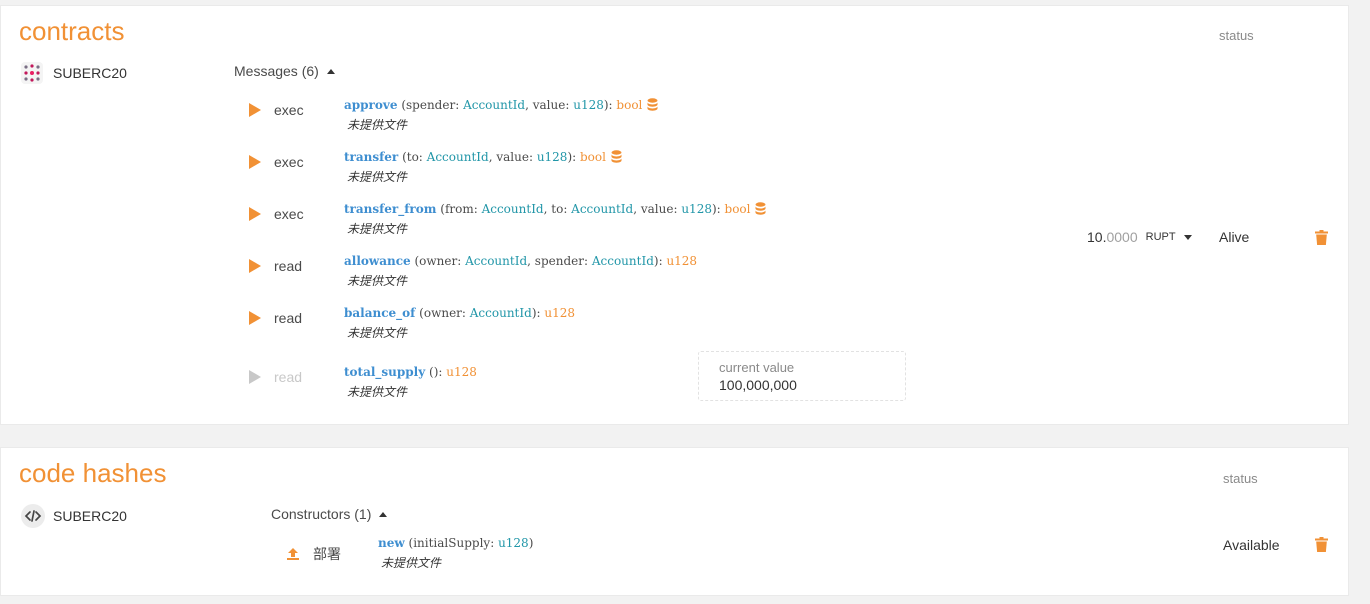 This screenshot has width=1370, height=604. I want to click on message-signature: total_supply (): u128, so click(410, 372).